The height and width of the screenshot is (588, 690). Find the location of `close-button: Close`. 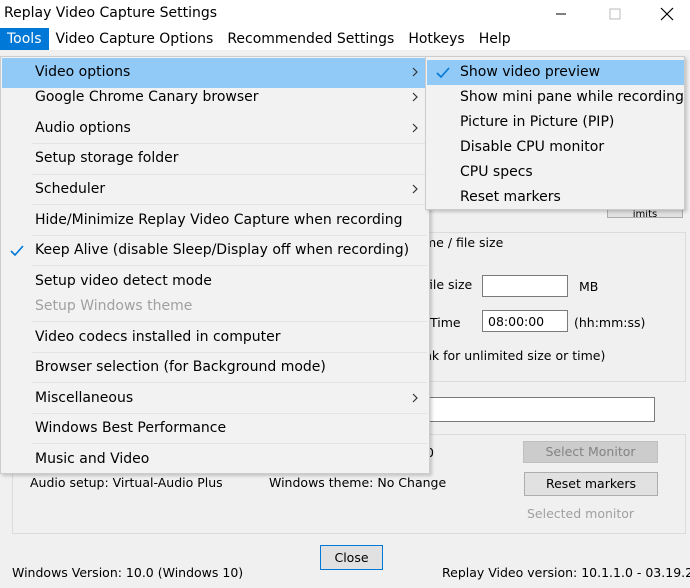

close-button: Close is located at coordinates (351, 557).